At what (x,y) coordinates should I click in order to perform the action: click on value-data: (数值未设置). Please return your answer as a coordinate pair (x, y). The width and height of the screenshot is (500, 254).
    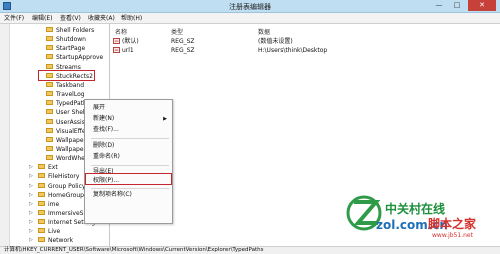
    Looking at the image, I should click on (275, 41).